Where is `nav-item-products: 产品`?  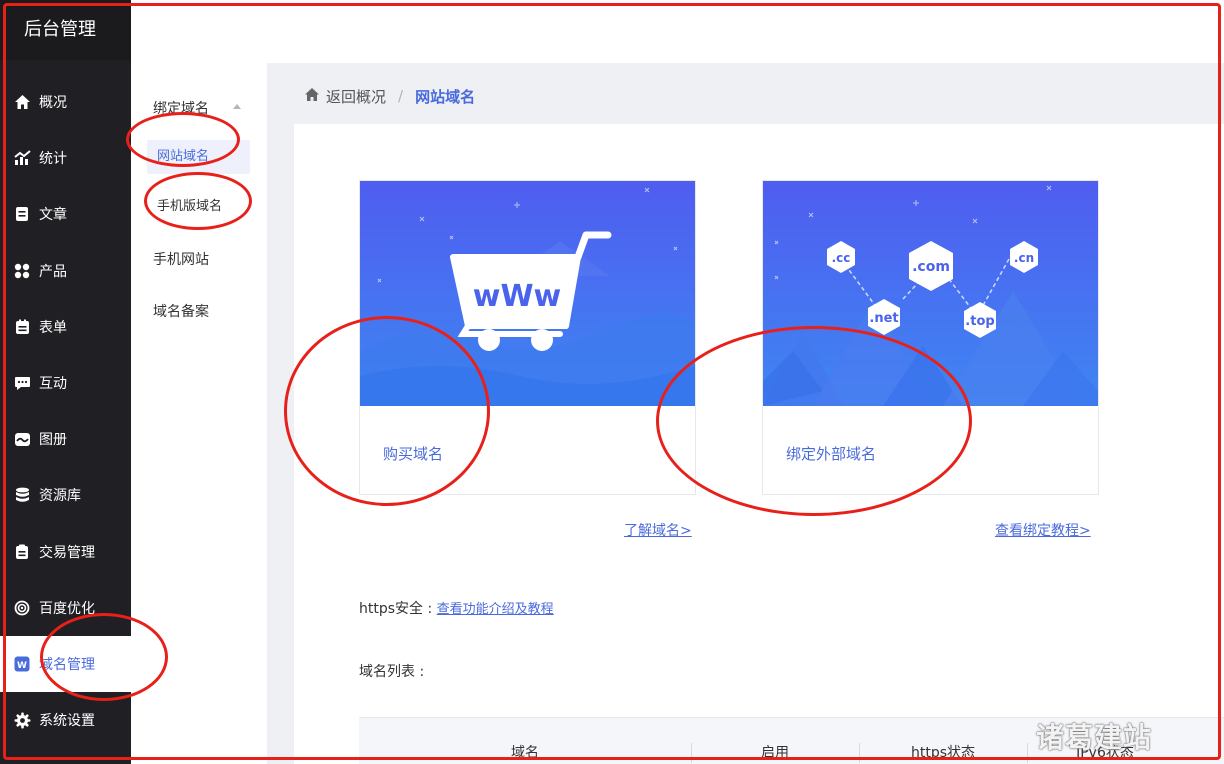
nav-item-products: 产品 is located at coordinates (65, 271).